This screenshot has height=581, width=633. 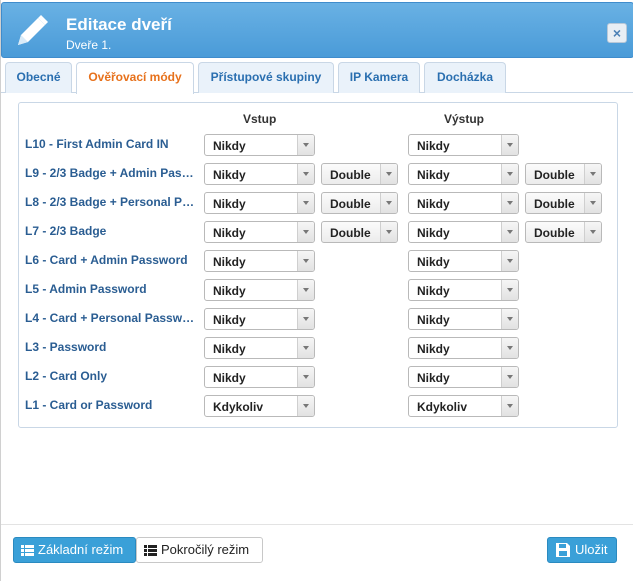 What do you see at coordinates (89, 45) in the screenshot?
I see `dialog-subtitle: Dveře 1.` at bounding box center [89, 45].